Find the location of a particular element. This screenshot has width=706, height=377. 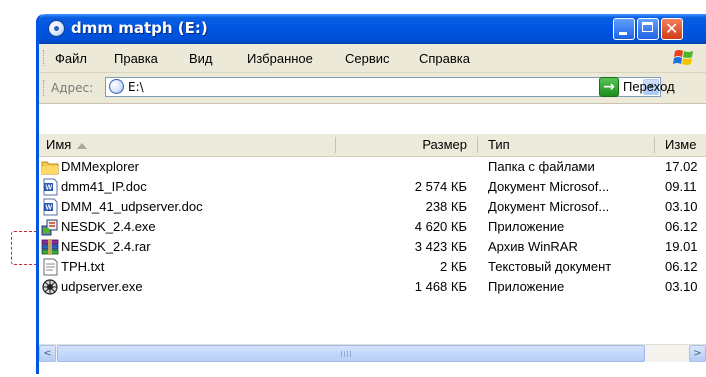

file-row: DMMexplorer Папка с файлами 17.02 is located at coordinates (372, 167).